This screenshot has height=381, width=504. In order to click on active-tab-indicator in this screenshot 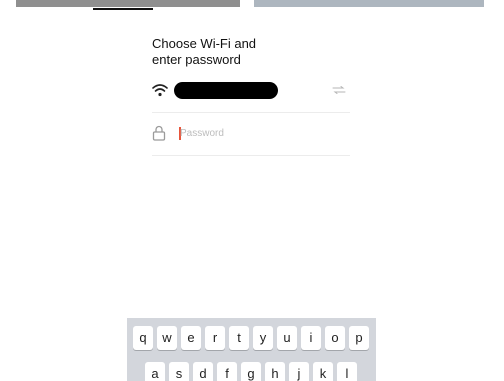, I will do `click(123, 9)`.